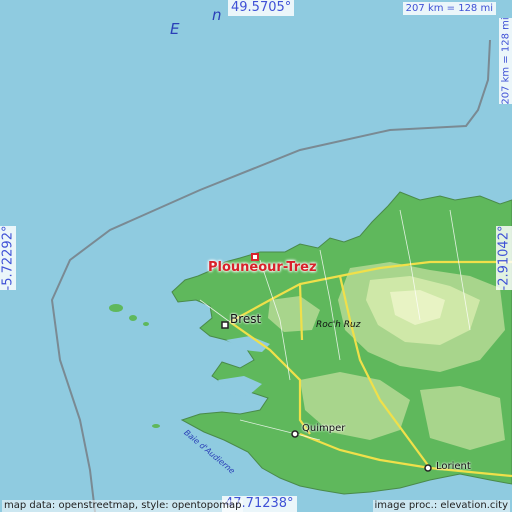 The image size is (512, 512). Describe the element at coordinates (225, 325) in the screenshot. I see `marker-brest` at that location.